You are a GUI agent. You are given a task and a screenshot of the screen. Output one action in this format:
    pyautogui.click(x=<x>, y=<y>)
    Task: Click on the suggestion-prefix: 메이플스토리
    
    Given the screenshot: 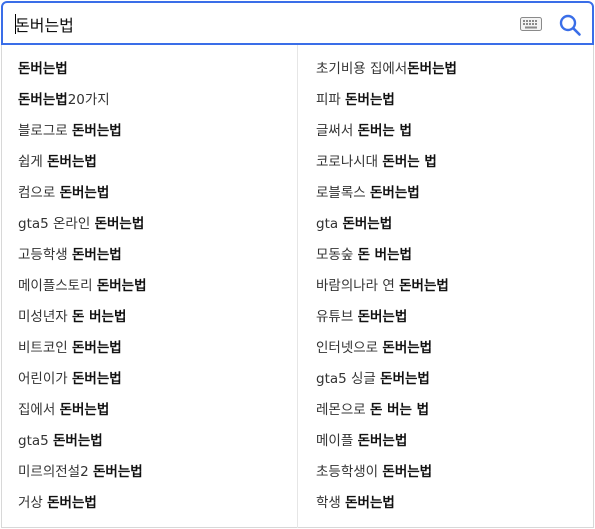 What is the action you would take?
    pyautogui.click(x=57, y=286)
    